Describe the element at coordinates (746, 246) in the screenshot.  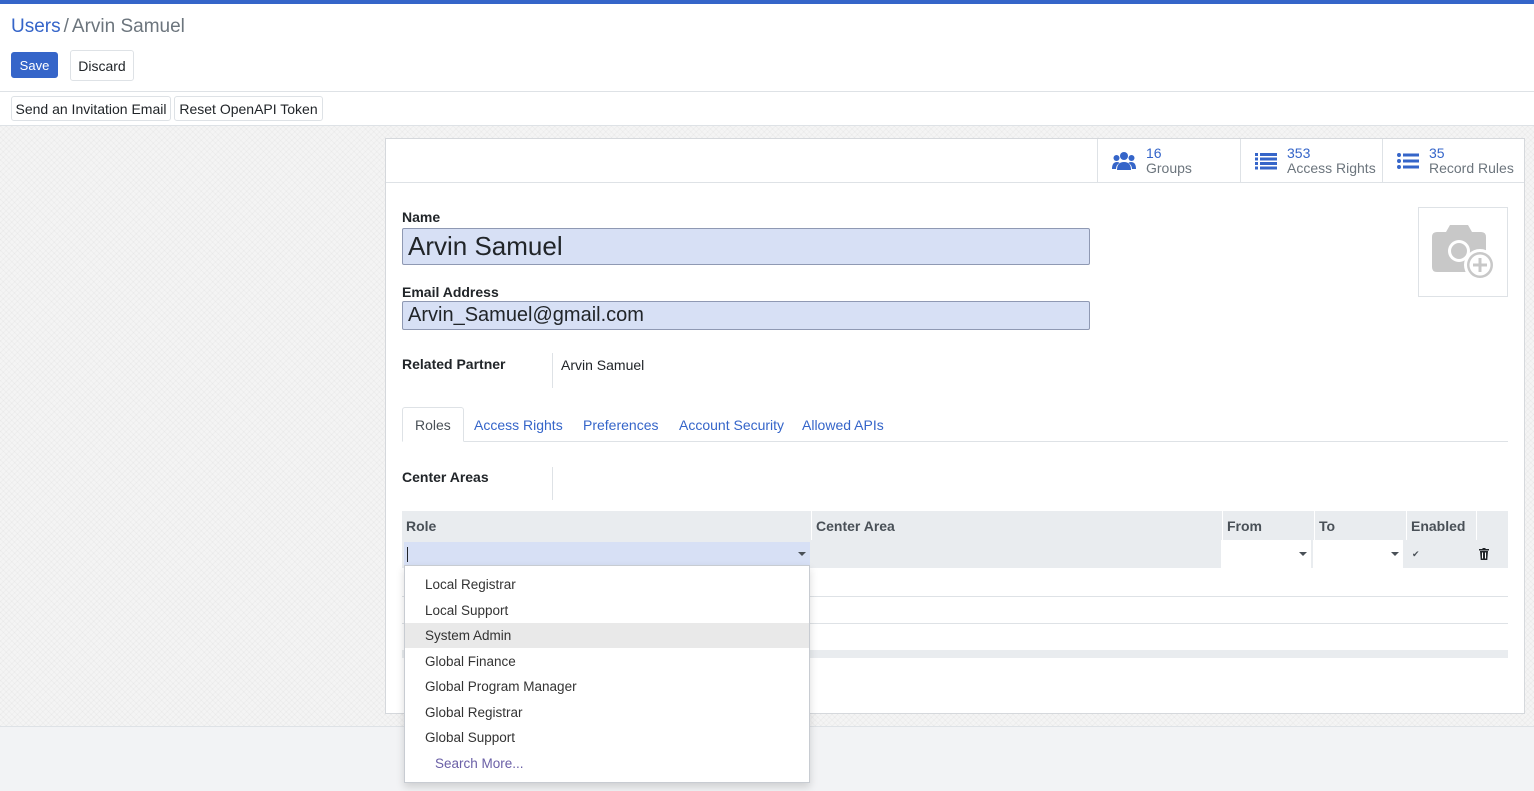
I see `name-input: Arvin Samuel` at that location.